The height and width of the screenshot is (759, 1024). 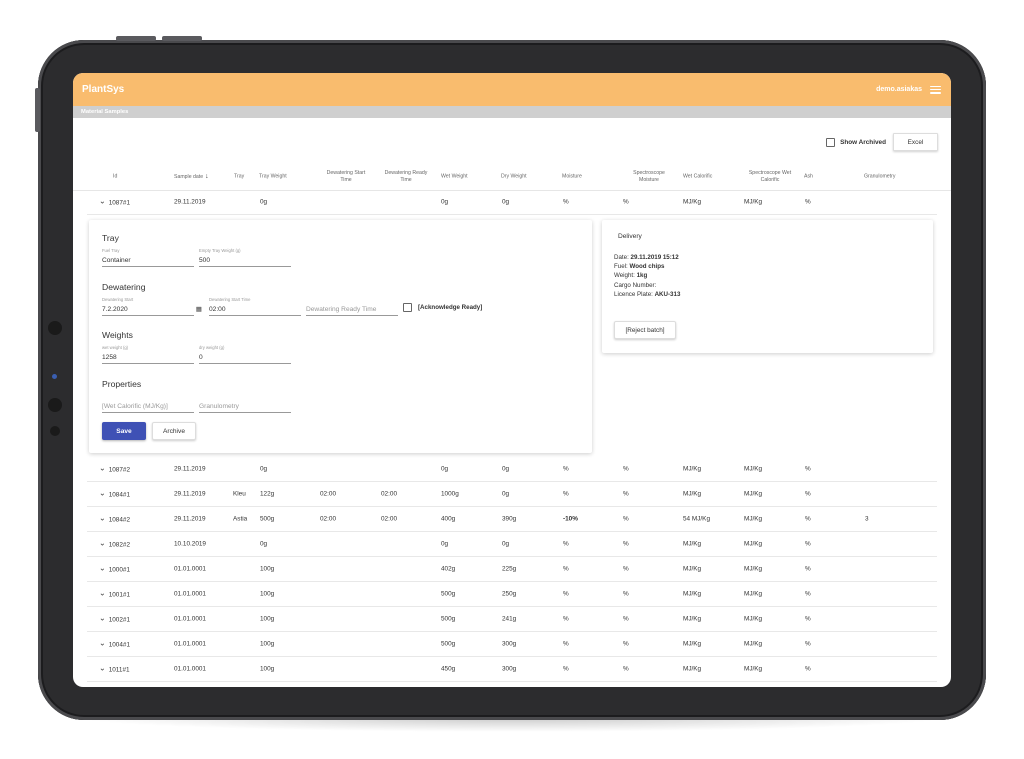 What do you see at coordinates (255, 306) in the screenshot?
I see `dewatering-start-time-field: Dewatering Start Time 02:00` at bounding box center [255, 306].